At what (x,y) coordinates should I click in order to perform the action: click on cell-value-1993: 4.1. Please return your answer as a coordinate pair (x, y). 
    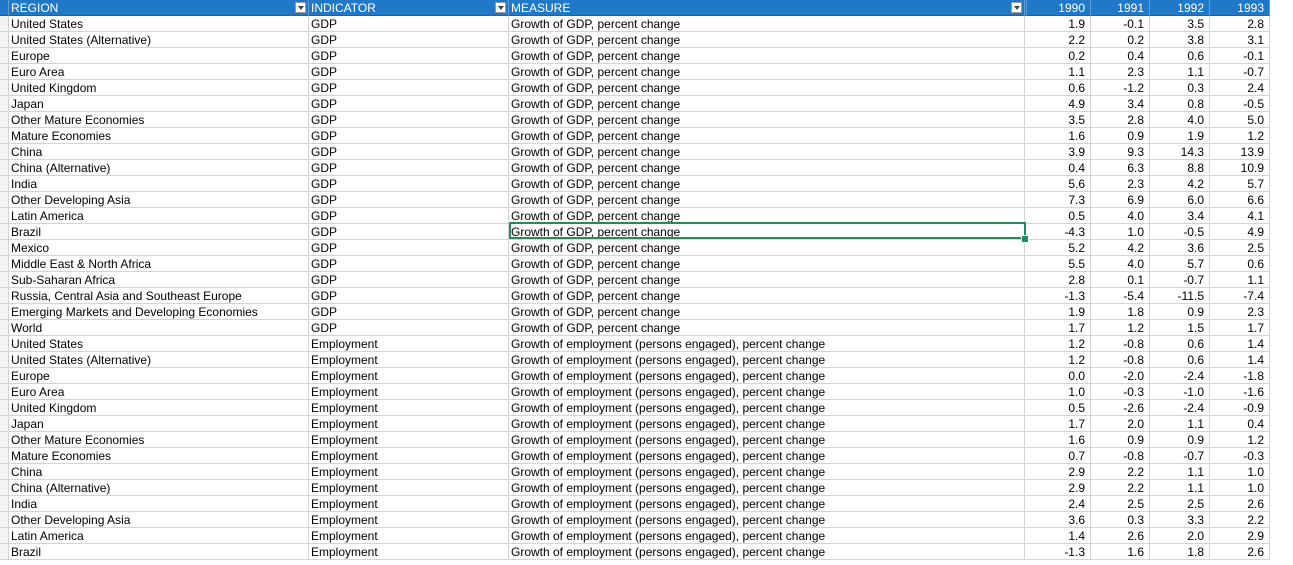
    Looking at the image, I should click on (1240, 216).